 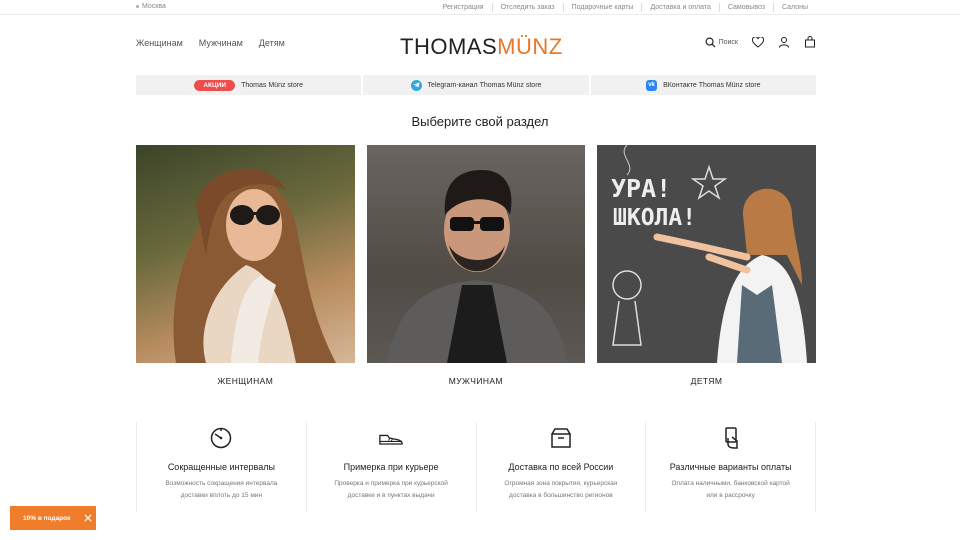 What do you see at coordinates (463, 7) in the screenshot?
I see `link-register: Регистрация` at bounding box center [463, 7].